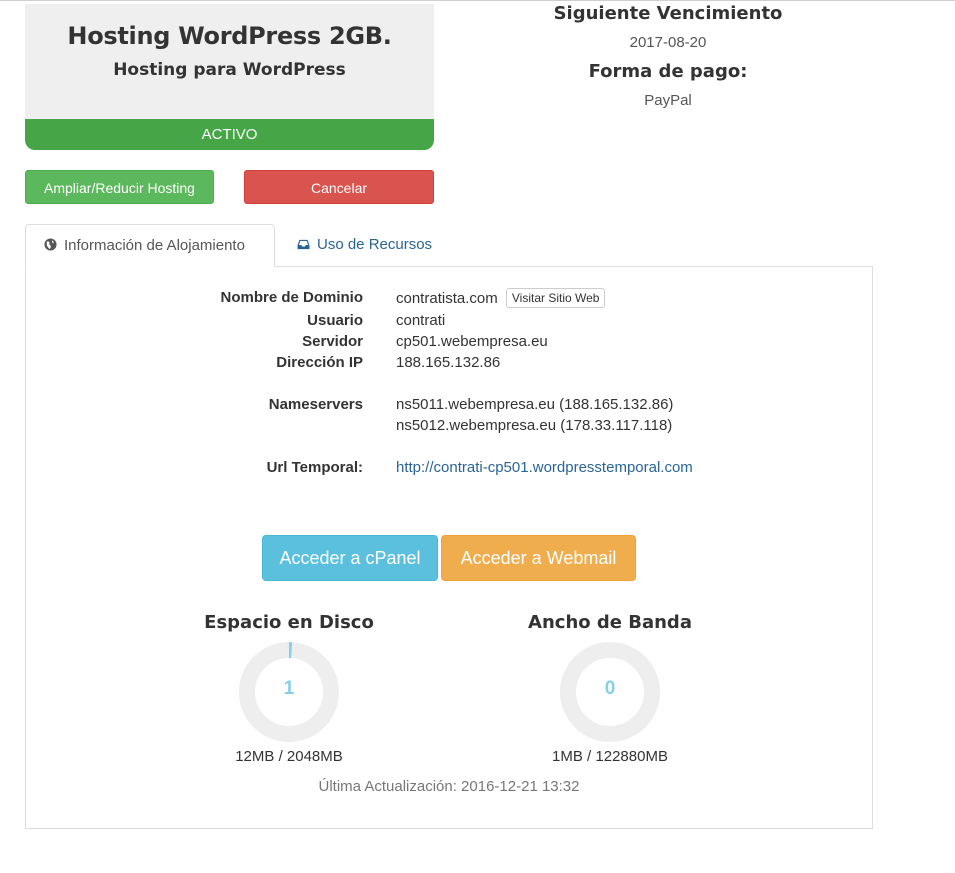  What do you see at coordinates (534, 425) in the screenshot?
I see `nameserver-2: ns5012.webempresa.eu (178.33.117.118)` at bounding box center [534, 425].